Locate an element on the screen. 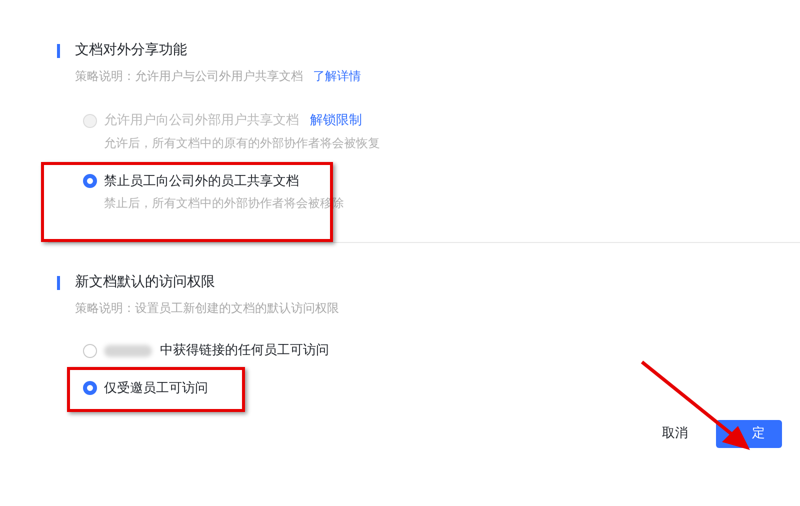  section-title: 文档对外分享功能 is located at coordinates (131, 50).